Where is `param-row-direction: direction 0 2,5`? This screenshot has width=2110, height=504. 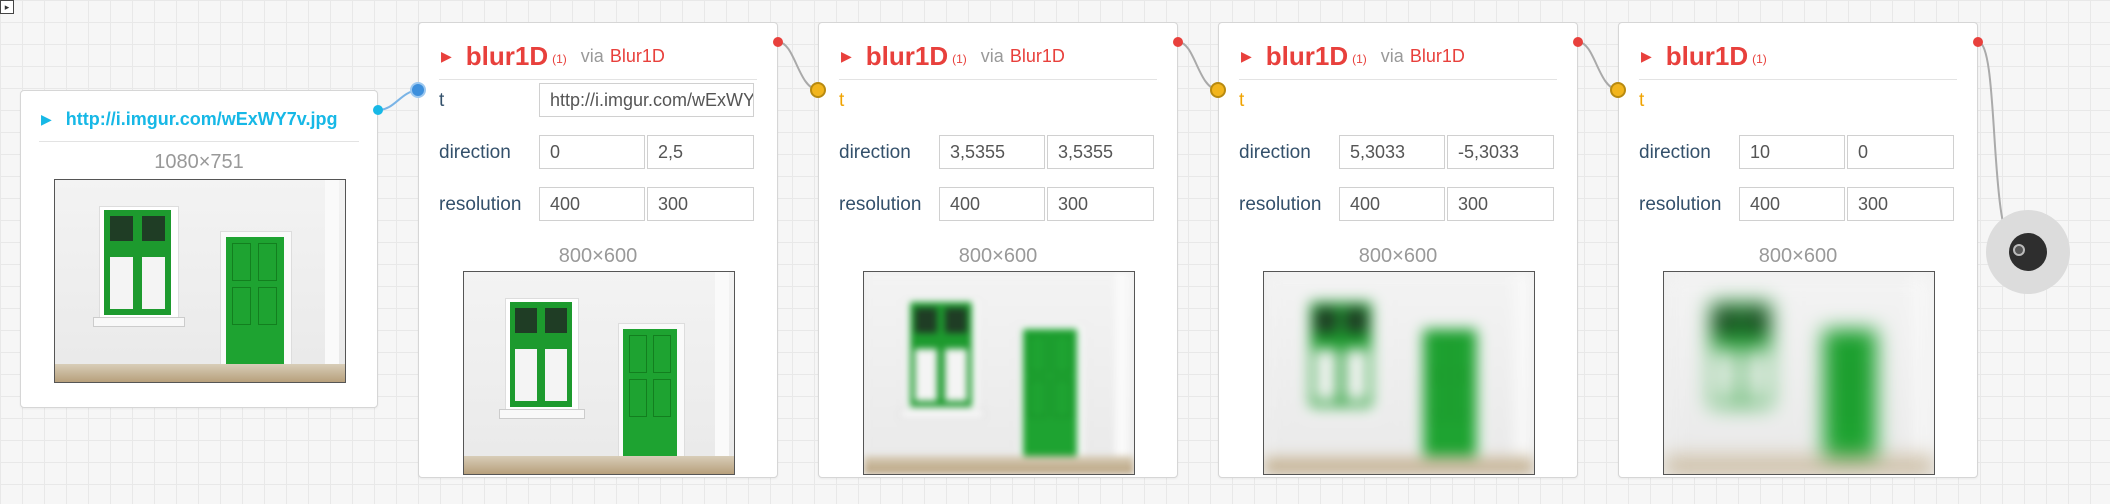
param-row-direction: direction 0 2,5 is located at coordinates (598, 153).